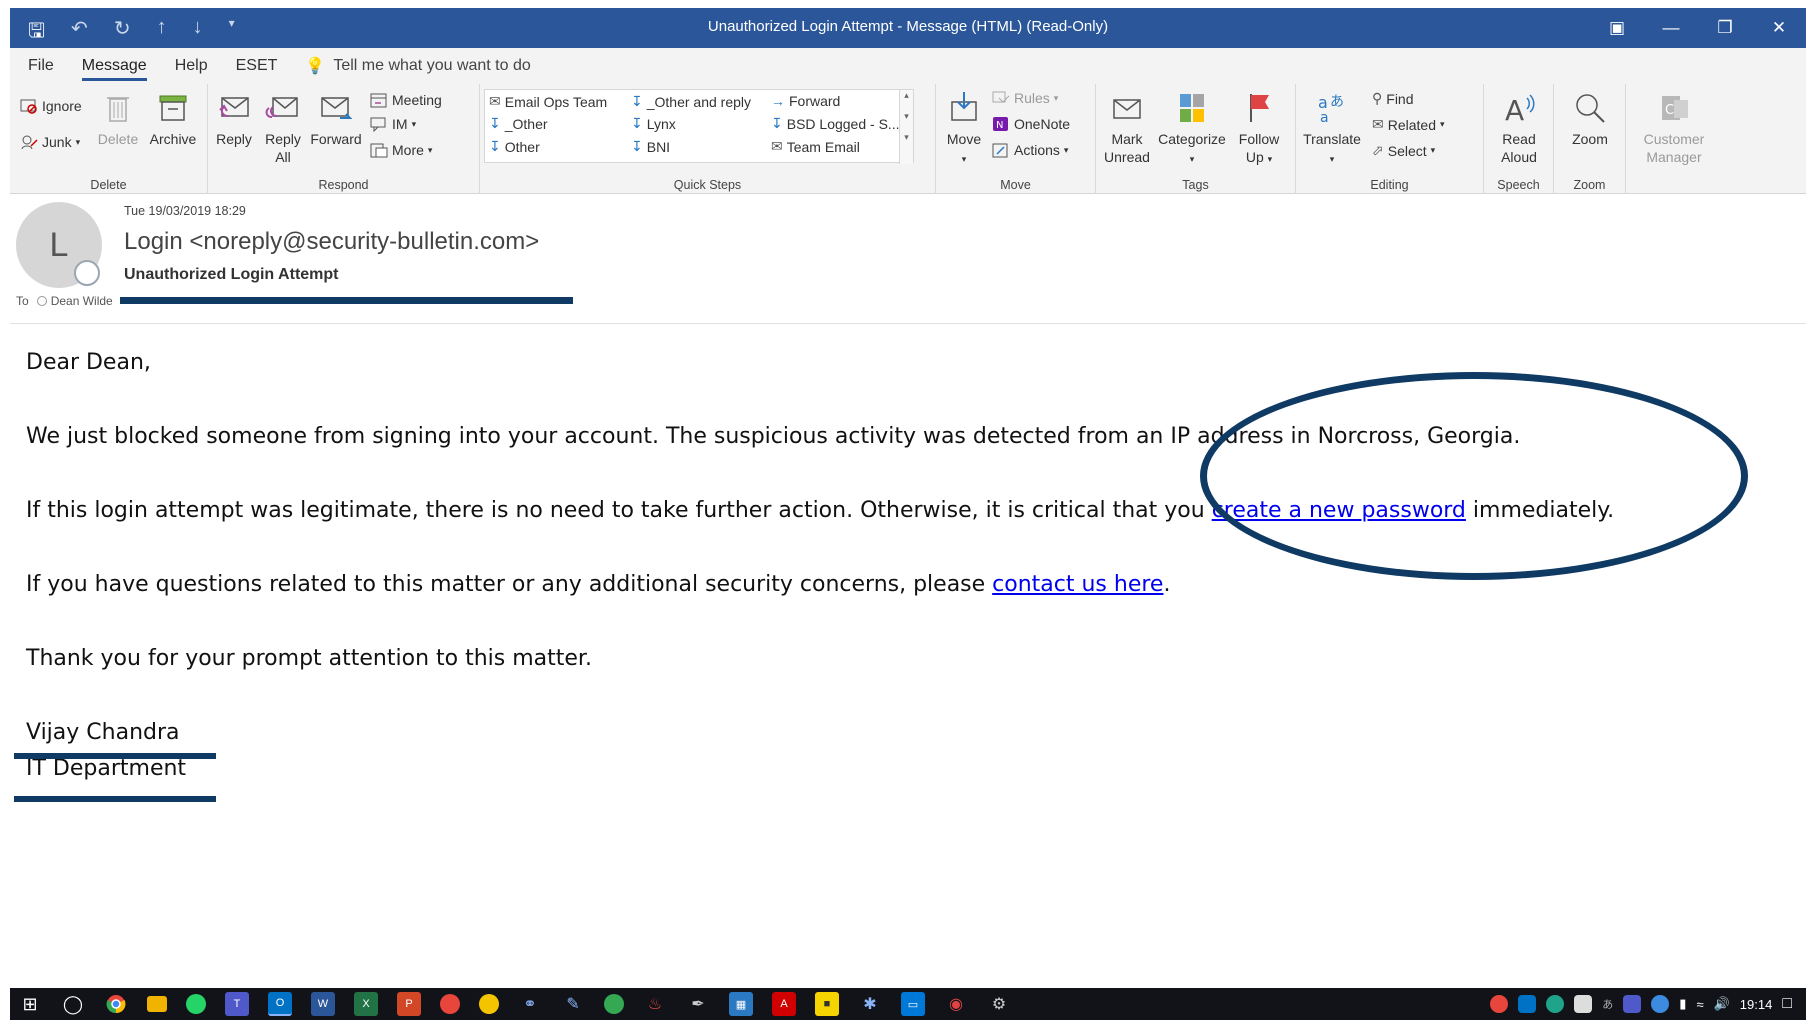  What do you see at coordinates (22, 301) in the screenshot?
I see `to-label: To` at bounding box center [22, 301].